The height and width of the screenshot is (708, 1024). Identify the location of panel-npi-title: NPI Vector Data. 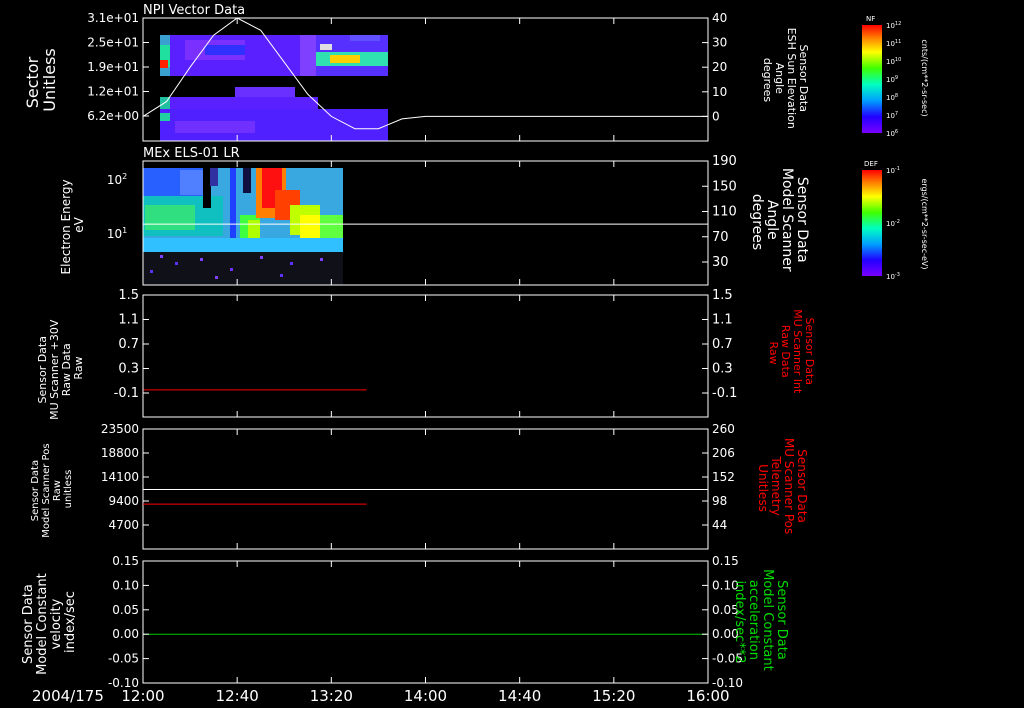
(194, 10).